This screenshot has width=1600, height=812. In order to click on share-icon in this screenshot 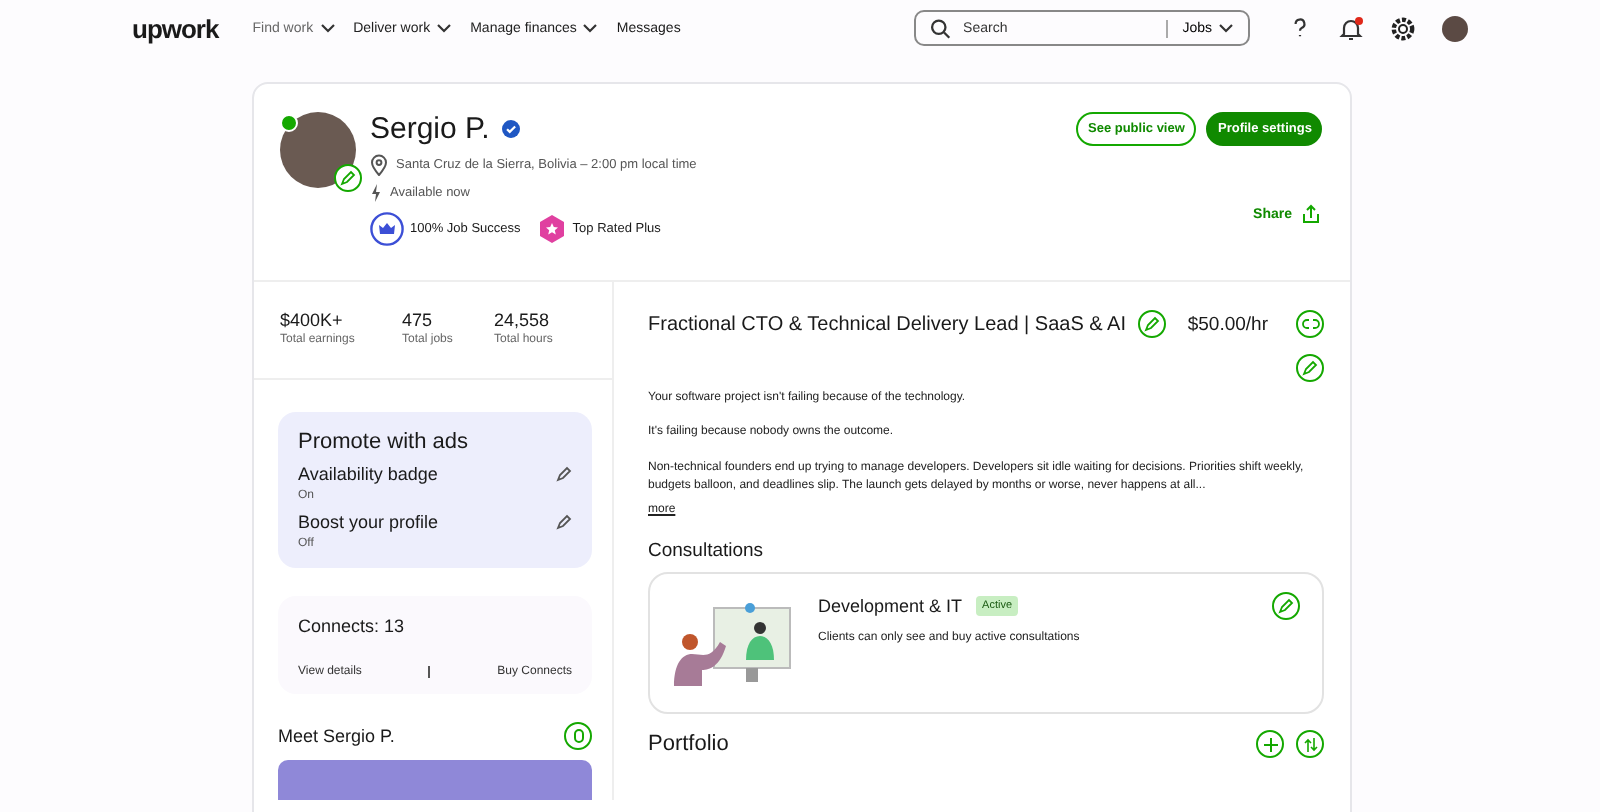, I will do `click(1311, 214)`.